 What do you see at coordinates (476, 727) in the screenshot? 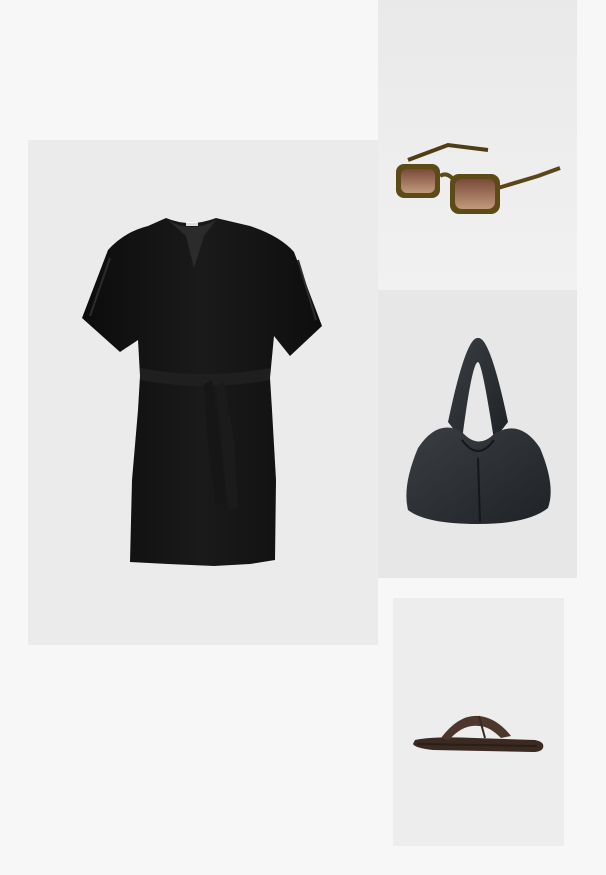
I see `sandal-strap` at bounding box center [476, 727].